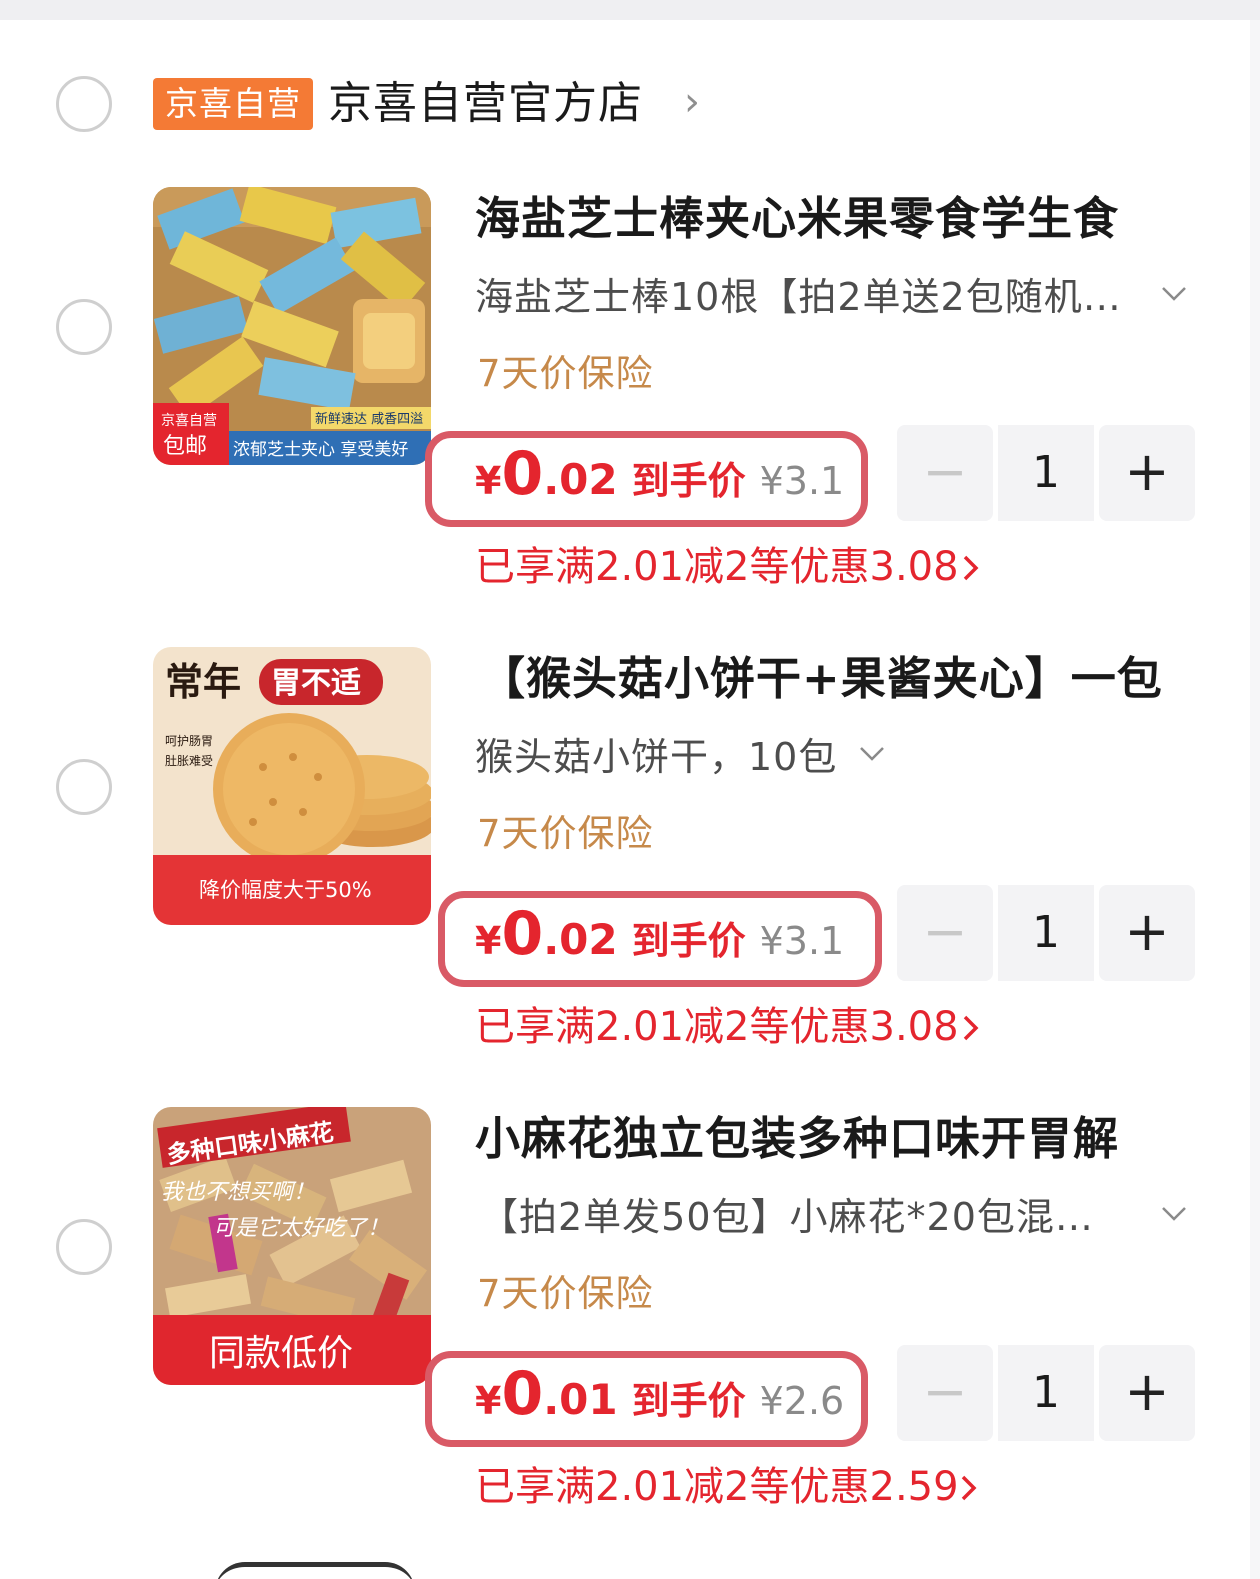 The image size is (1260, 1579). Describe the element at coordinates (717, 1487) in the screenshot. I see `promo-text: 已享满2.01减2等优惠2.59` at that location.